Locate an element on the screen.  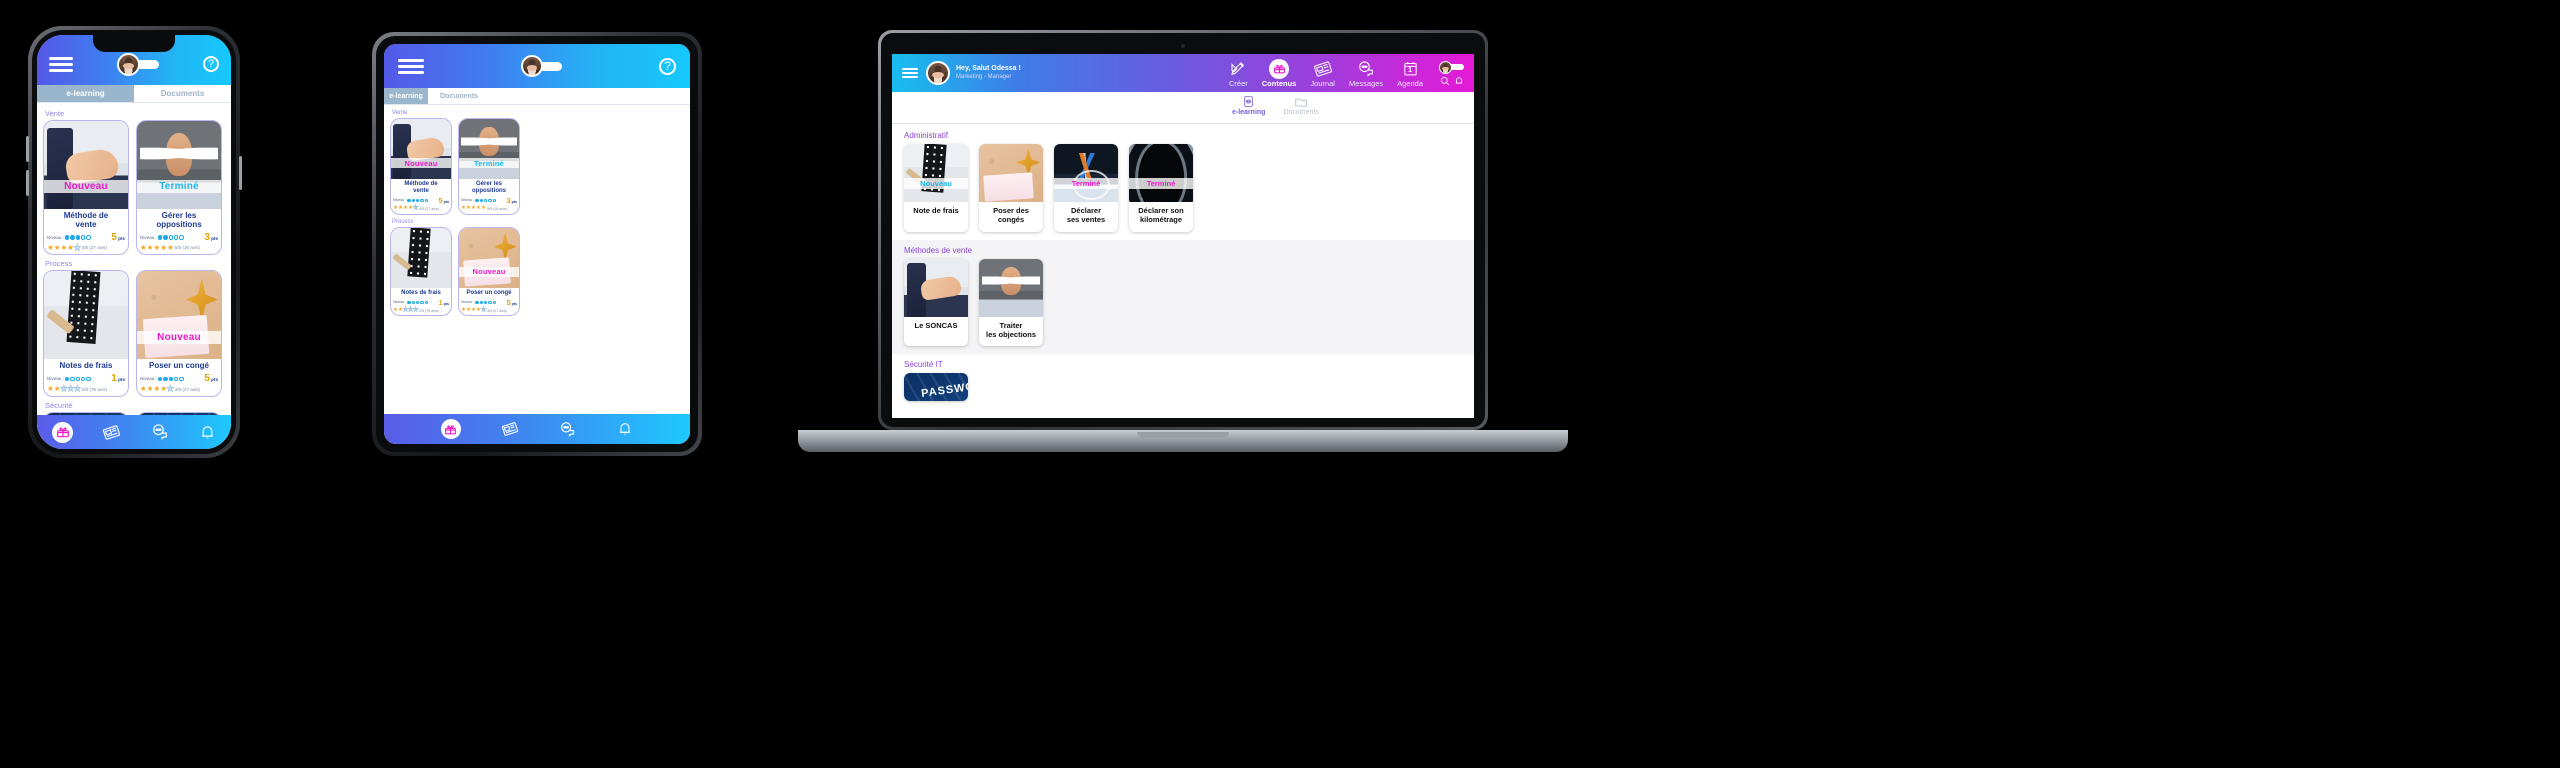
t-cork is located at coordinates (489, 257).